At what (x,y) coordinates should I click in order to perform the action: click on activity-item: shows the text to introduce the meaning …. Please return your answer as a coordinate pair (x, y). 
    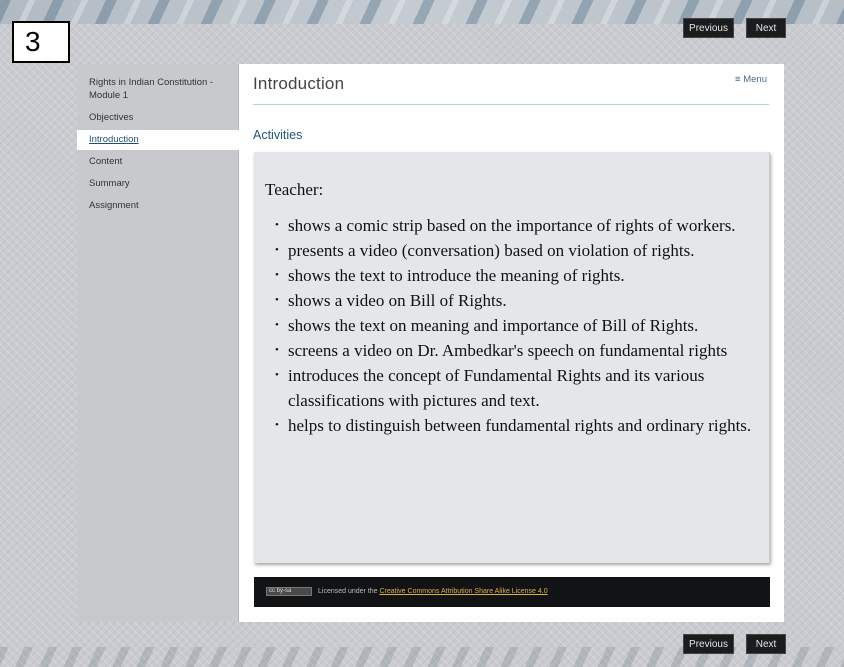
    Looking at the image, I should click on (518, 275).